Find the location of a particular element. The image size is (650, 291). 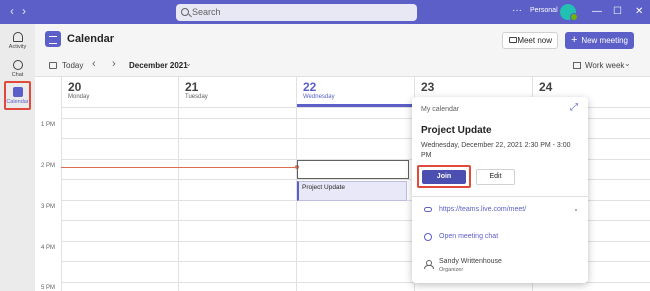

avatar is located at coordinates (569, 12).